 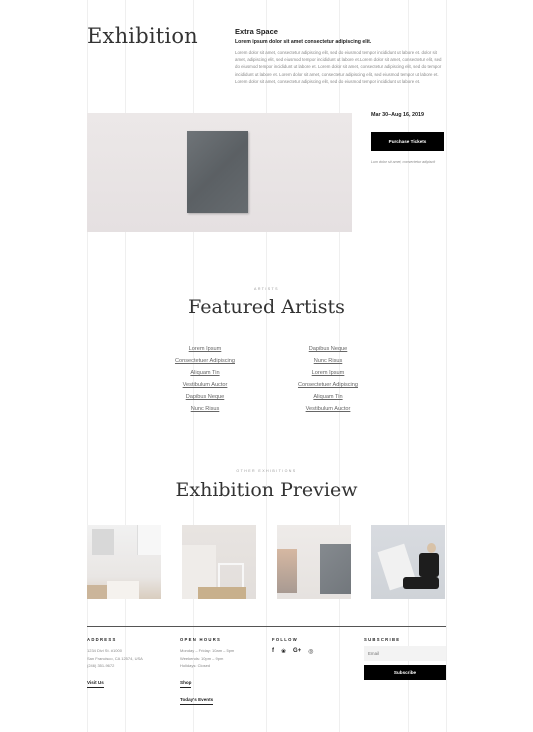 What do you see at coordinates (256, 31) in the screenshot?
I see `space-name: Extra Space` at bounding box center [256, 31].